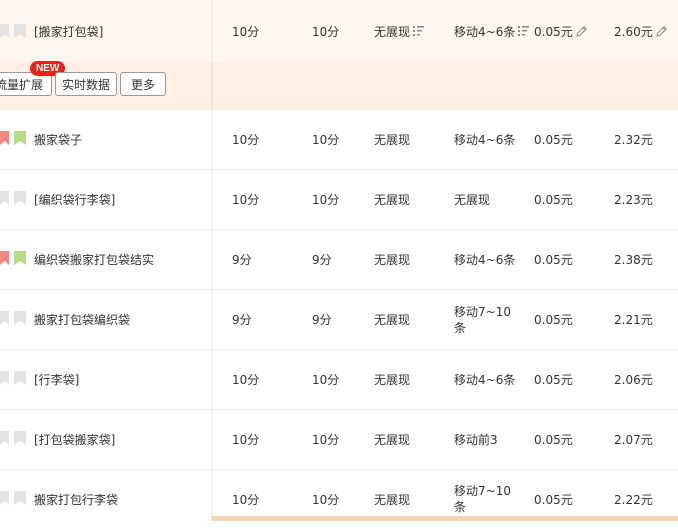 The height and width of the screenshot is (528, 678). What do you see at coordinates (56, 379) in the screenshot?
I see `keyword-label: [行李袋]` at bounding box center [56, 379].